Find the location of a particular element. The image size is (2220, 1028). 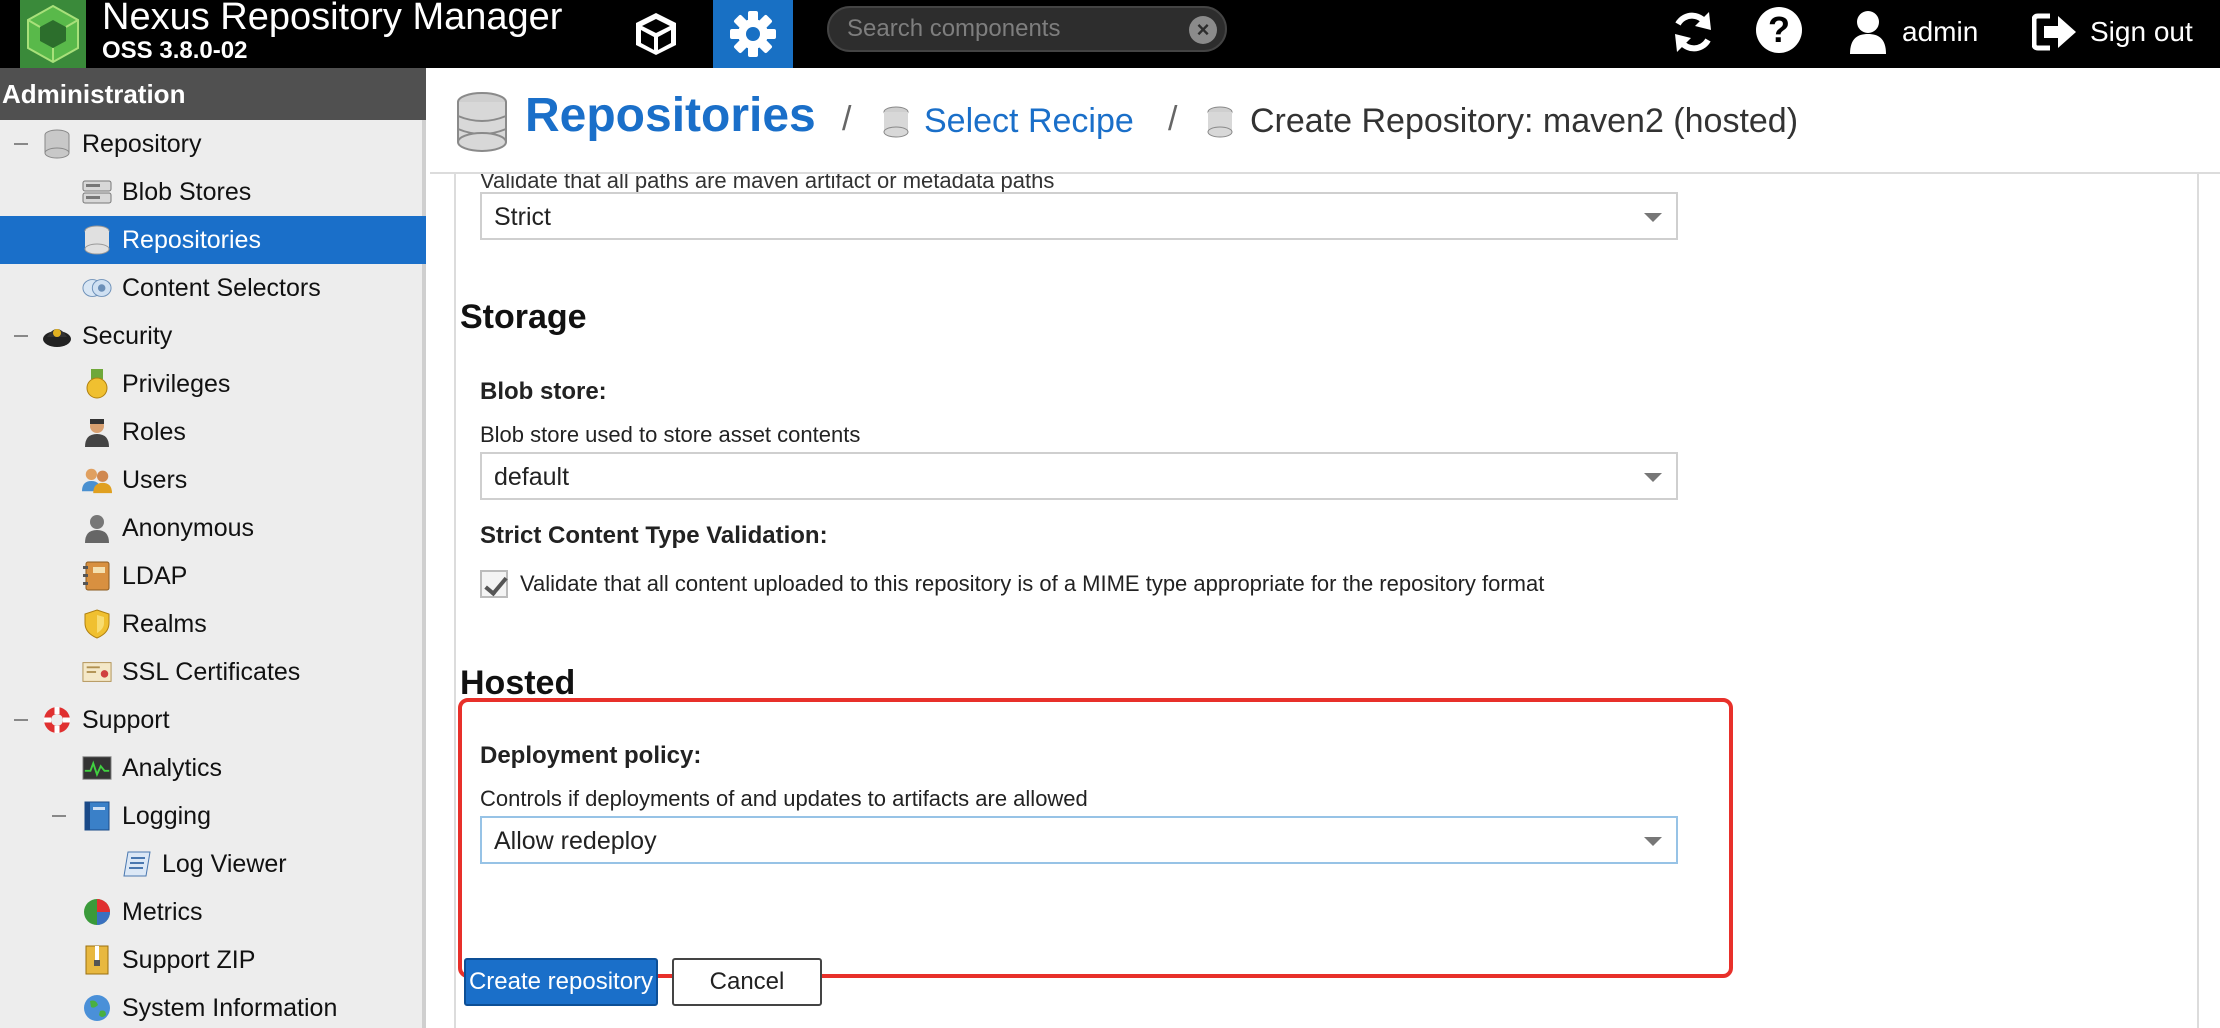

sidebar-item-label: Support is located at coordinates (126, 719).